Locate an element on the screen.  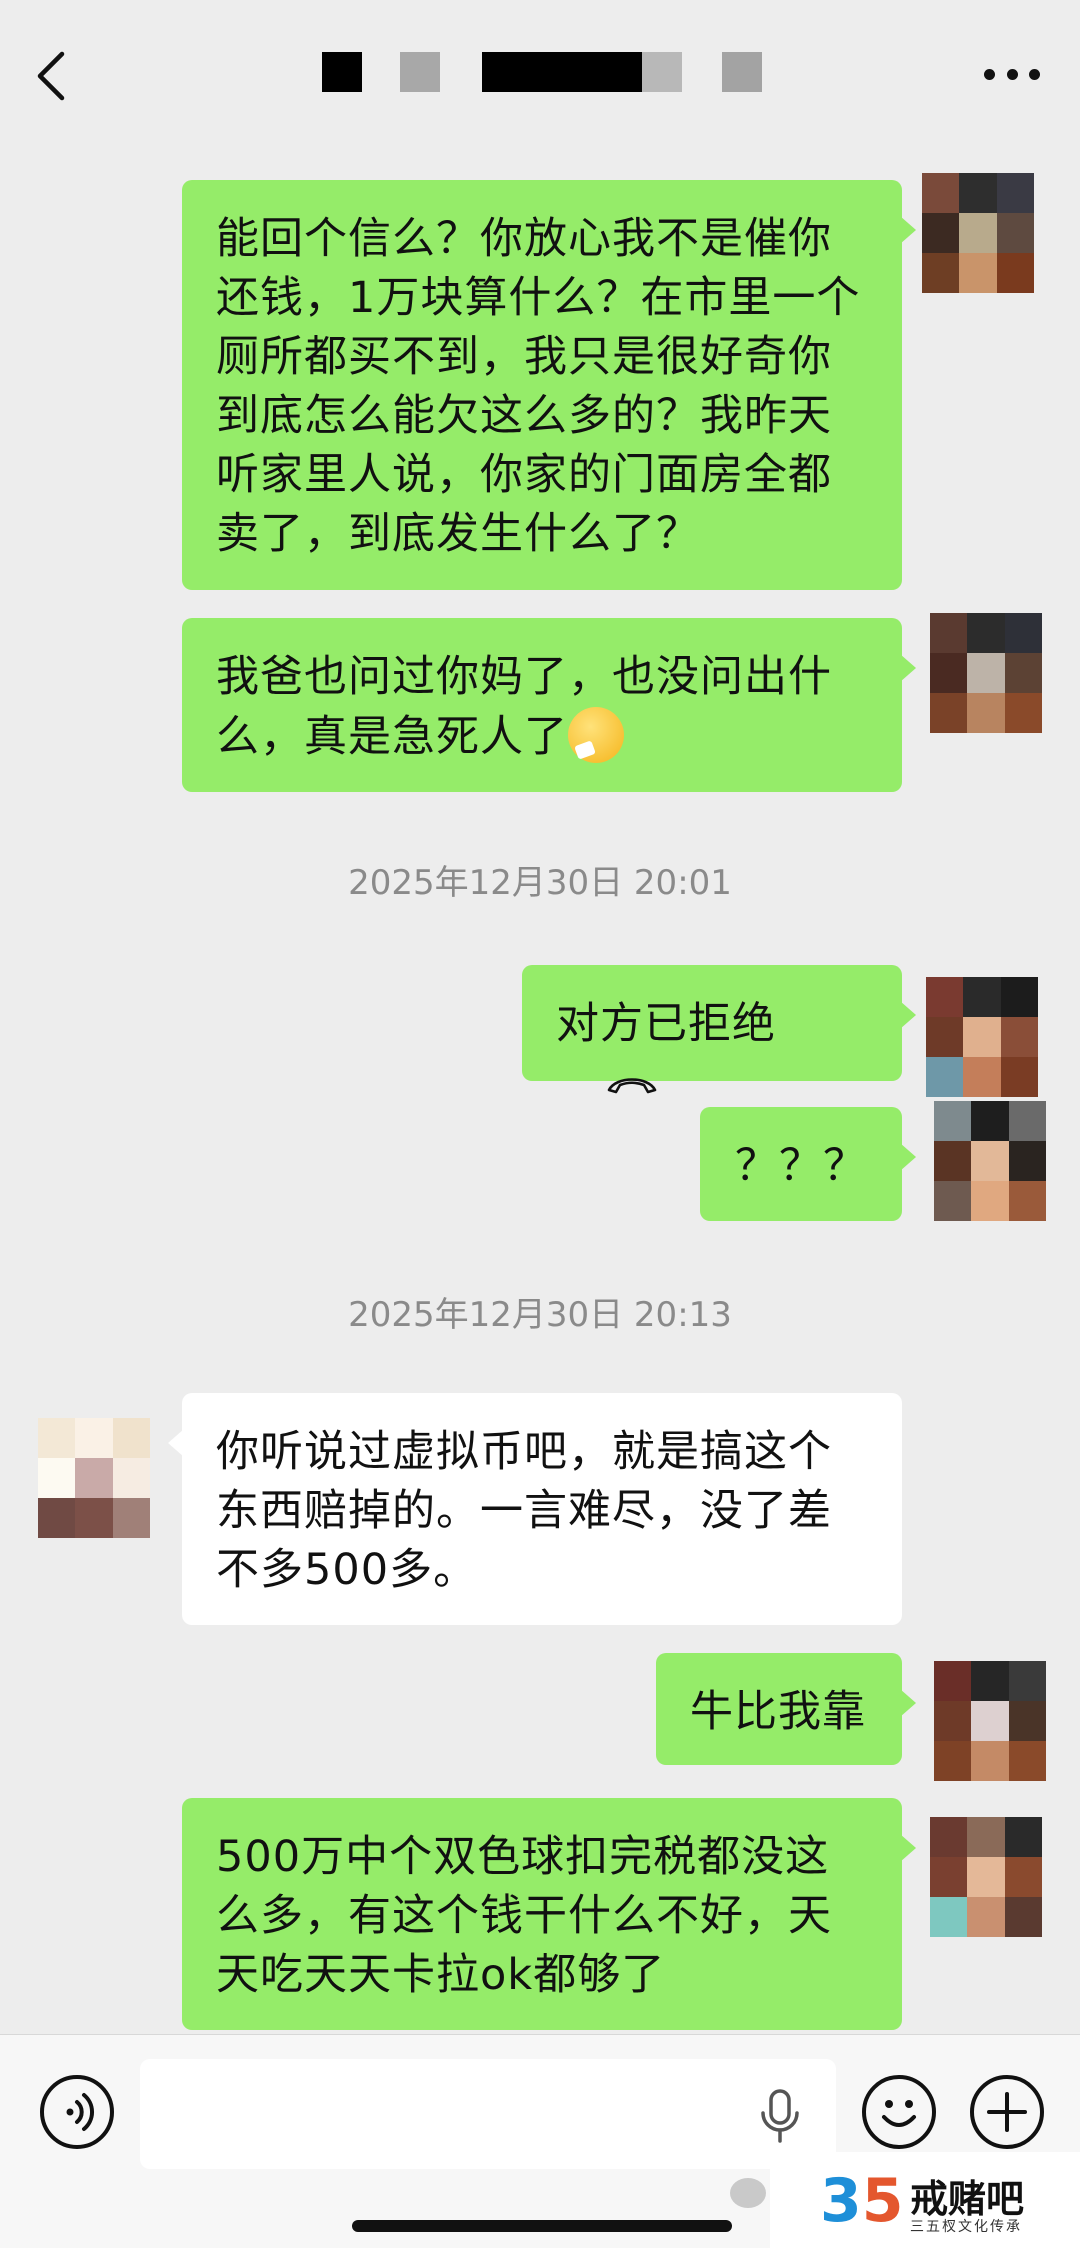
microphone-icon is located at coordinates (780, 2116).